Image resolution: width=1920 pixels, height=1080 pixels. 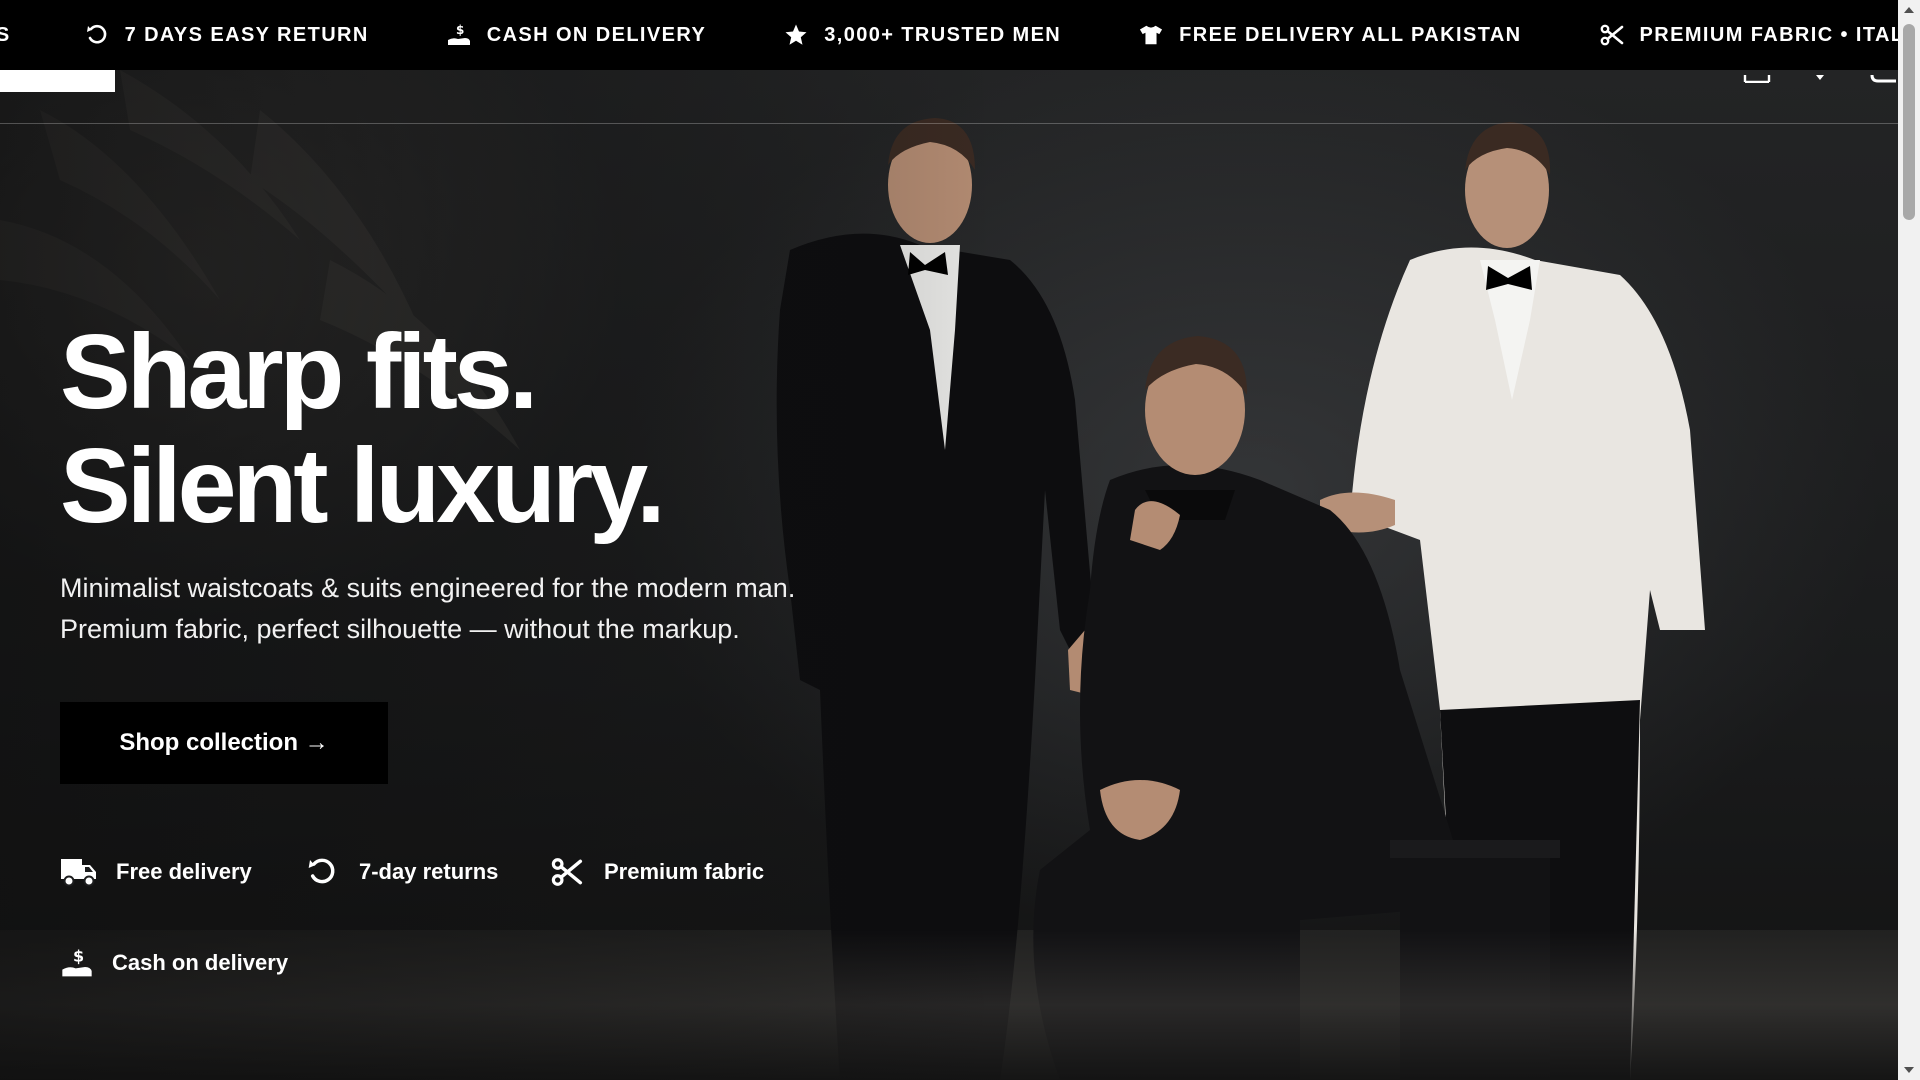 What do you see at coordinates (596, 34) in the screenshot?
I see `announcement-text: CASH ON DELIVERY` at bounding box center [596, 34].